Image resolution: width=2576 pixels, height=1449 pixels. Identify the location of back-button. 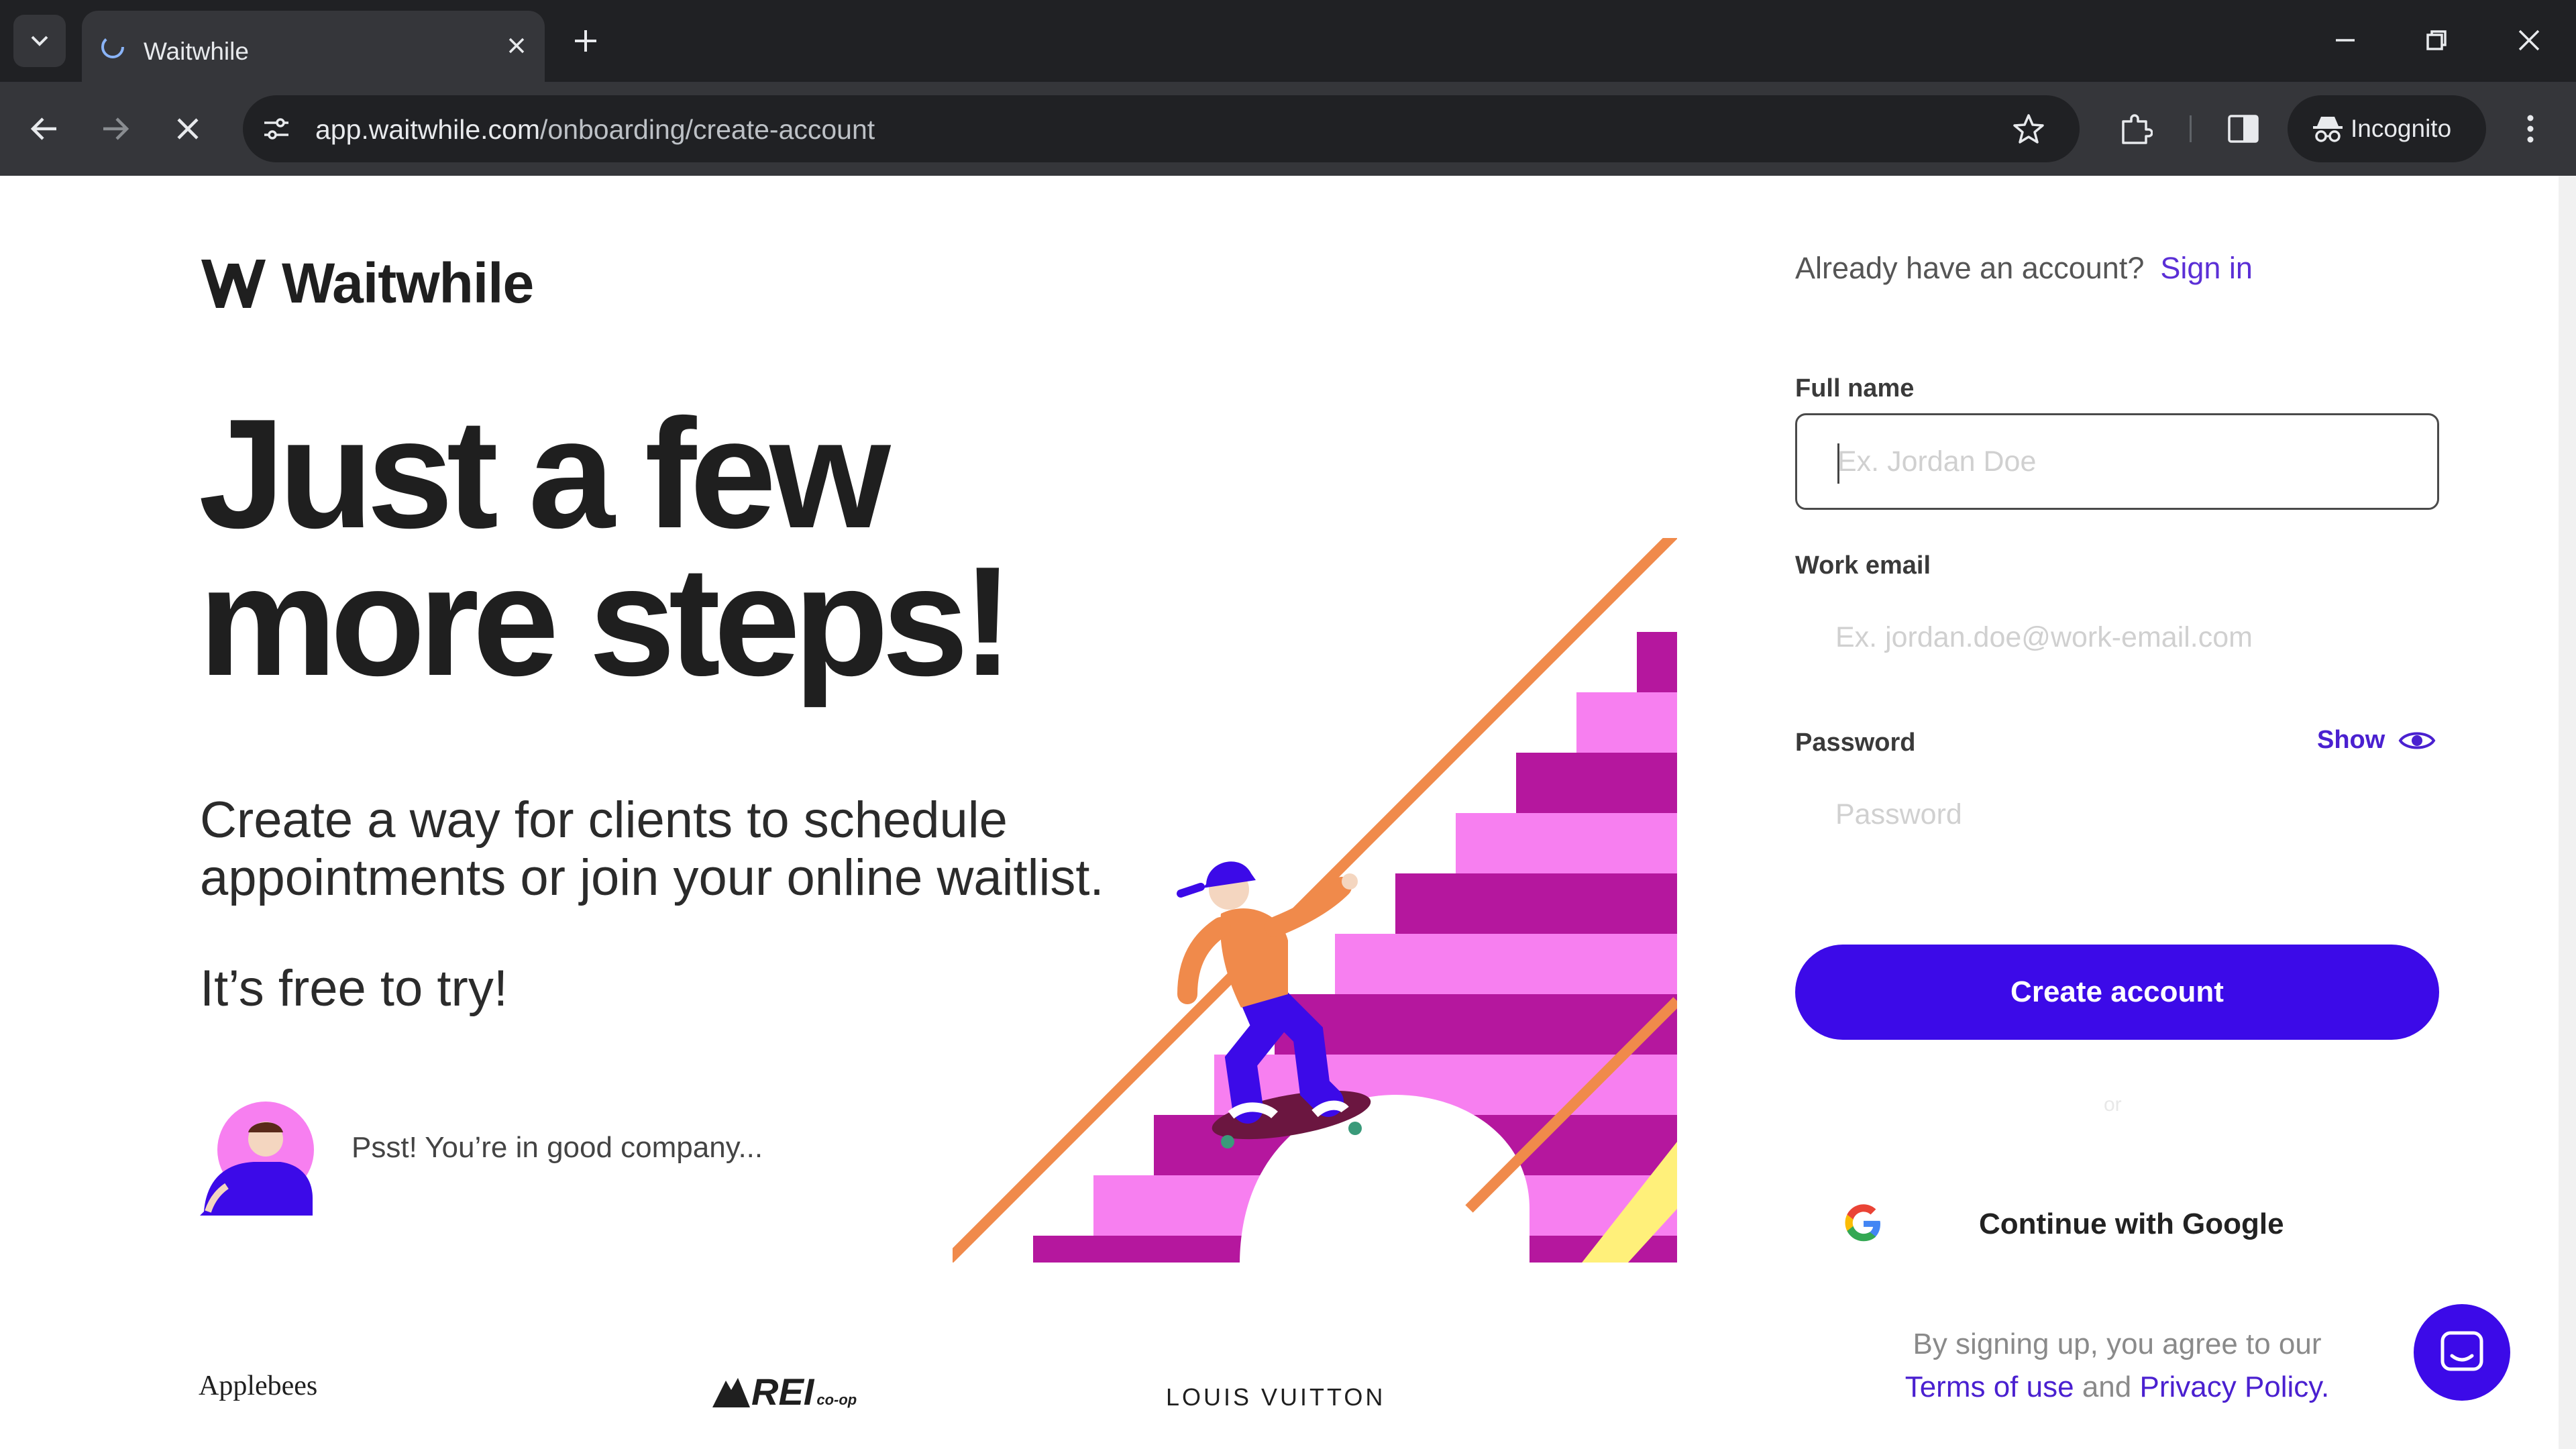
(44, 128).